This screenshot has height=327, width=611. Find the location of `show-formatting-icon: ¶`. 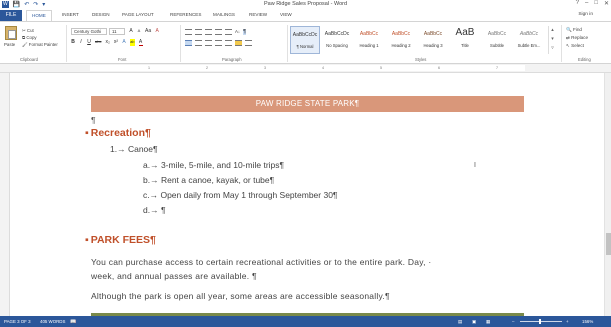

show-formatting-icon: ¶ is located at coordinates (245, 32).